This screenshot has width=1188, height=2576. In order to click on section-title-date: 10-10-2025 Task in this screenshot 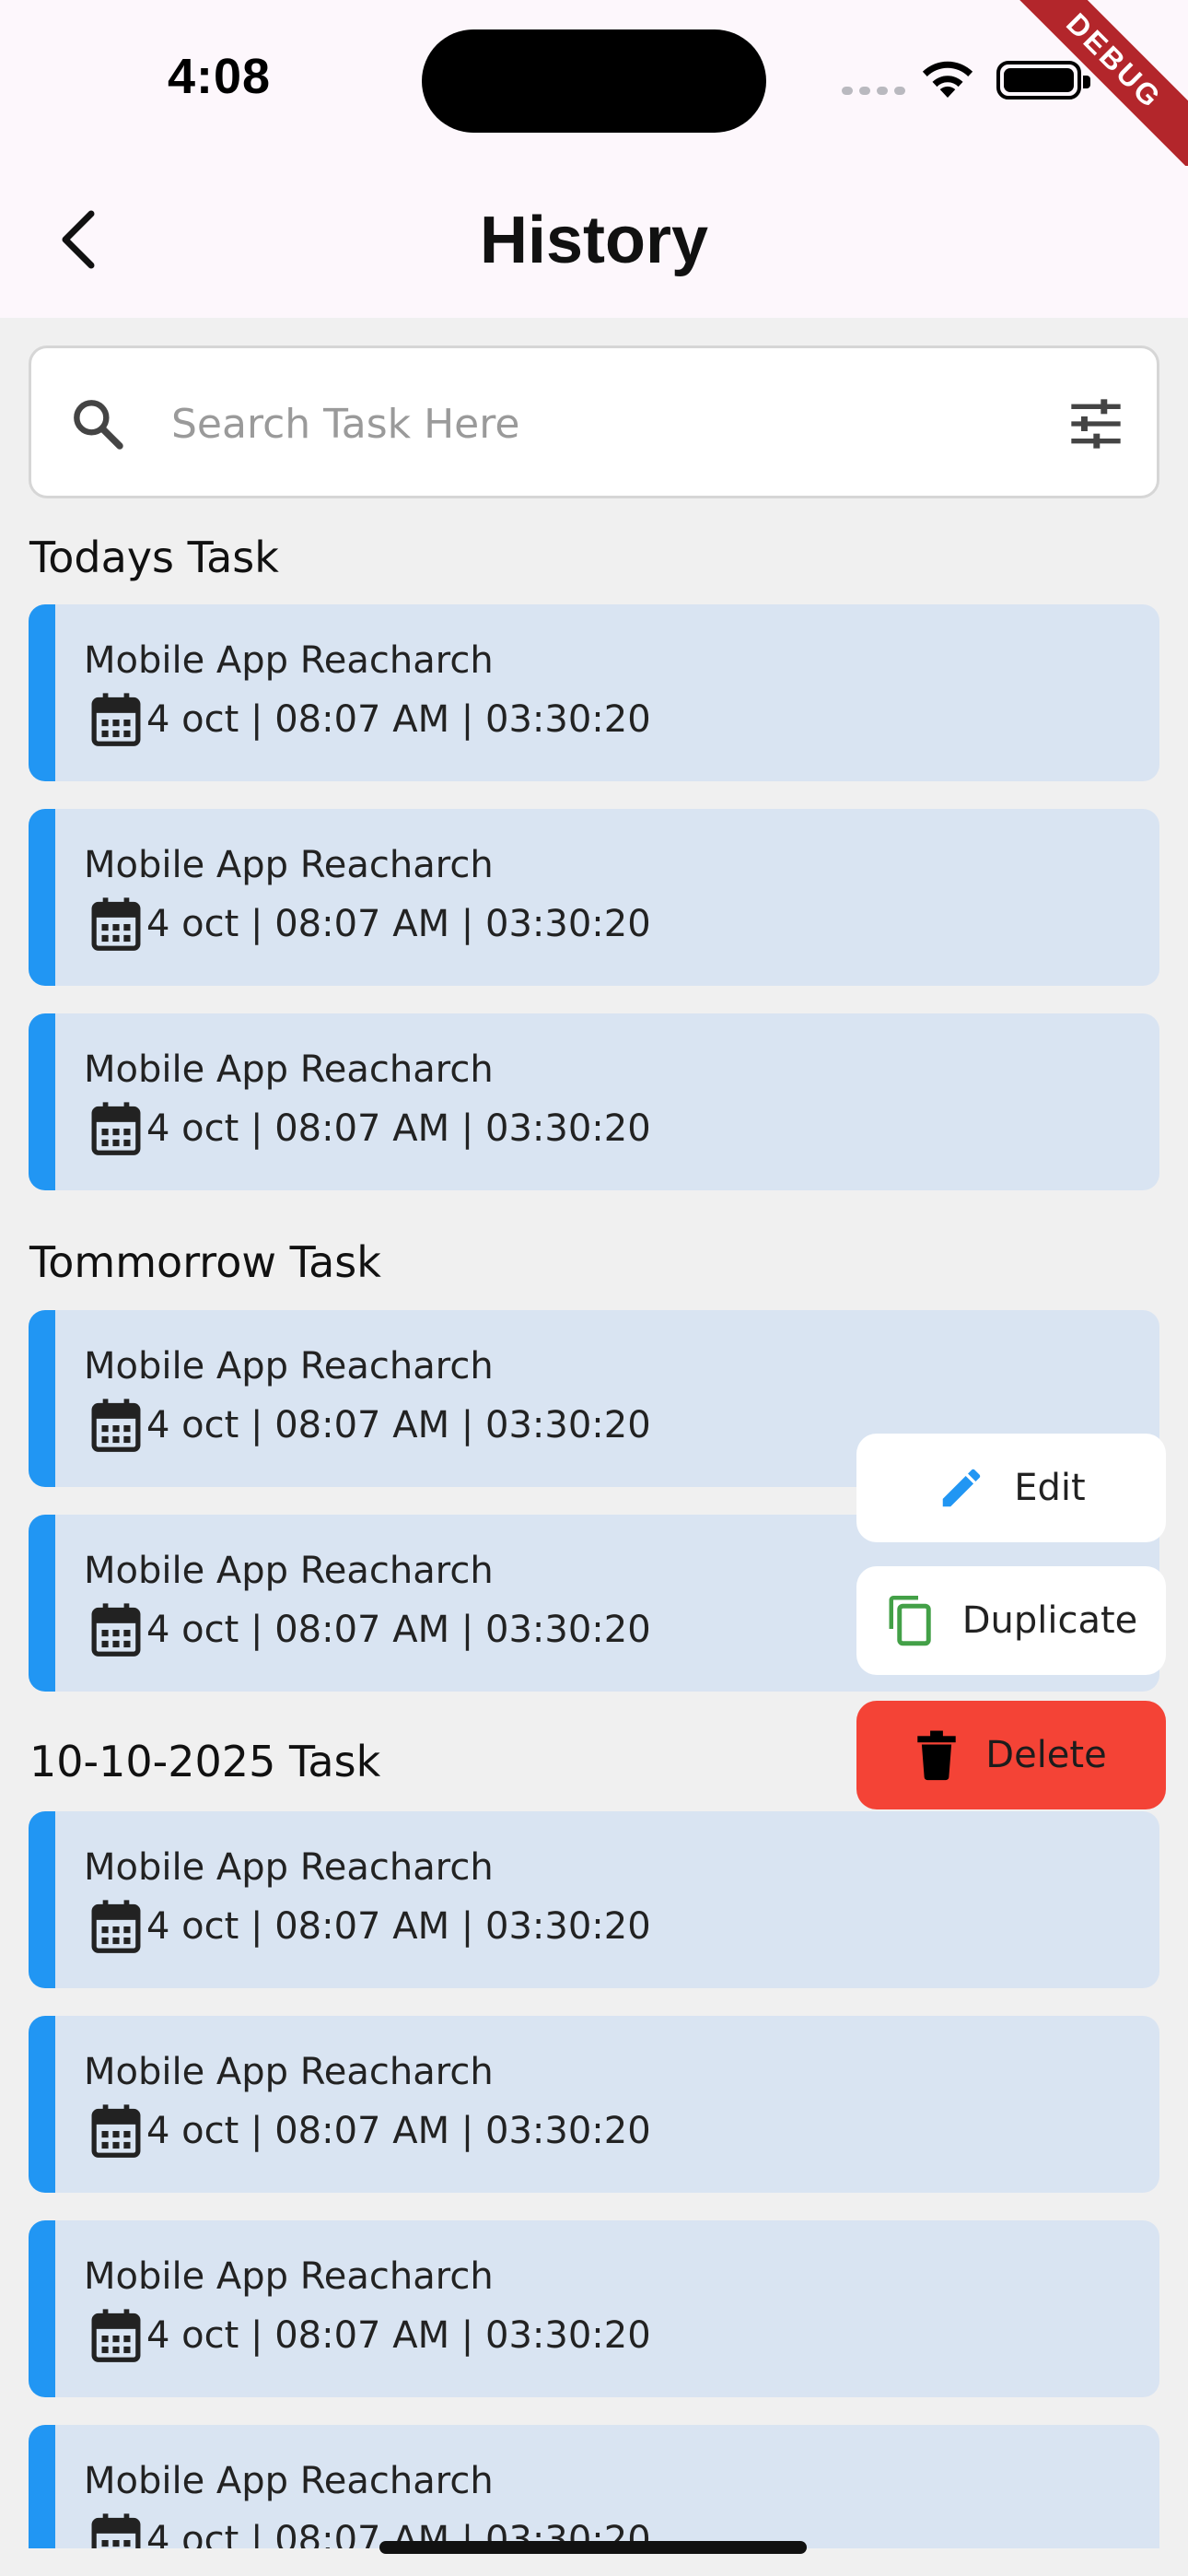, I will do `click(205, 1761)`.